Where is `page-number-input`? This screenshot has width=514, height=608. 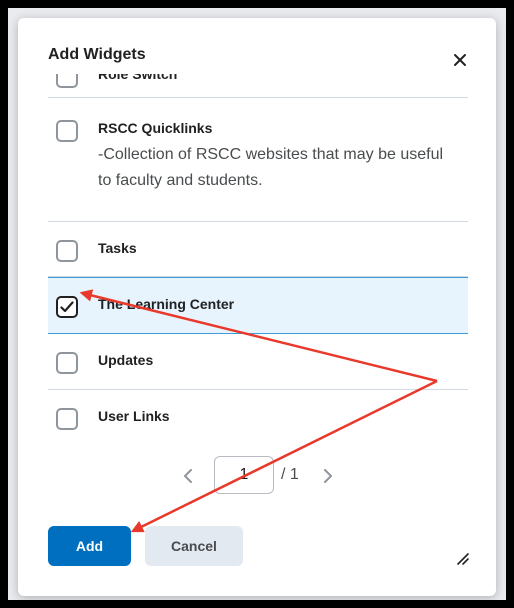
page-number-input is located at coordinates (244, 475).